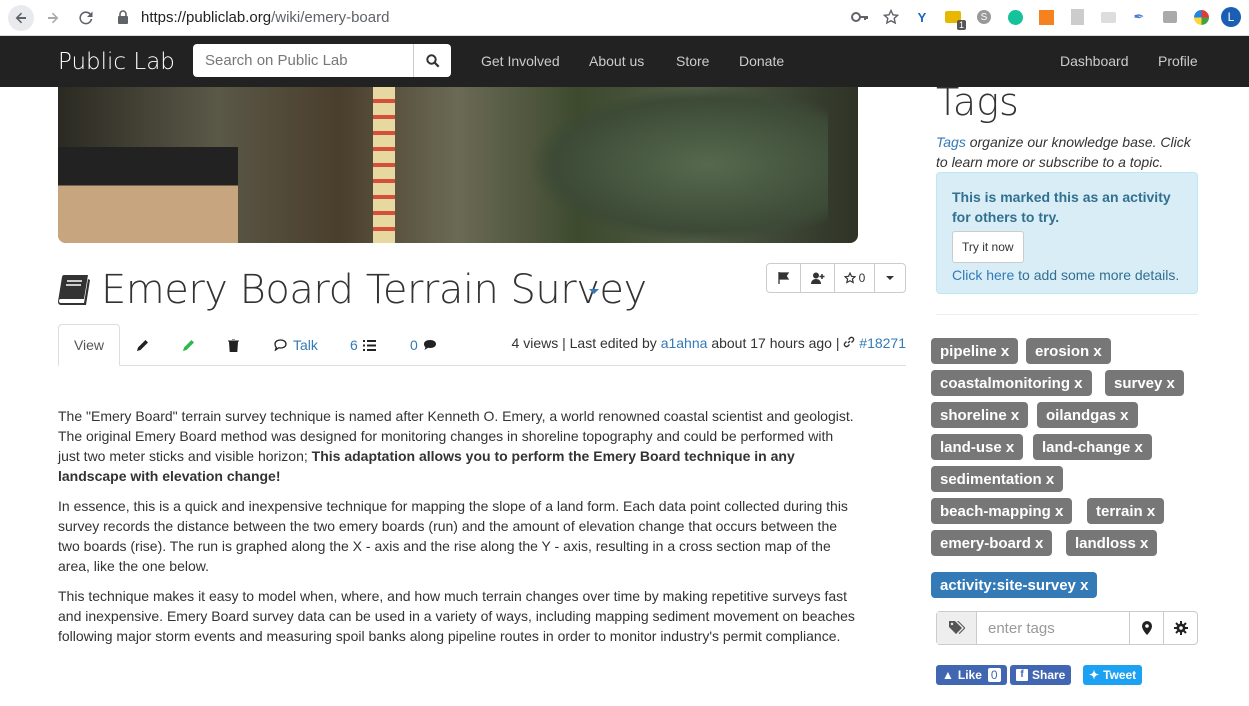 The image size is (1249, 706). I want to click on forward-arrow-icon, so click(53, 18).